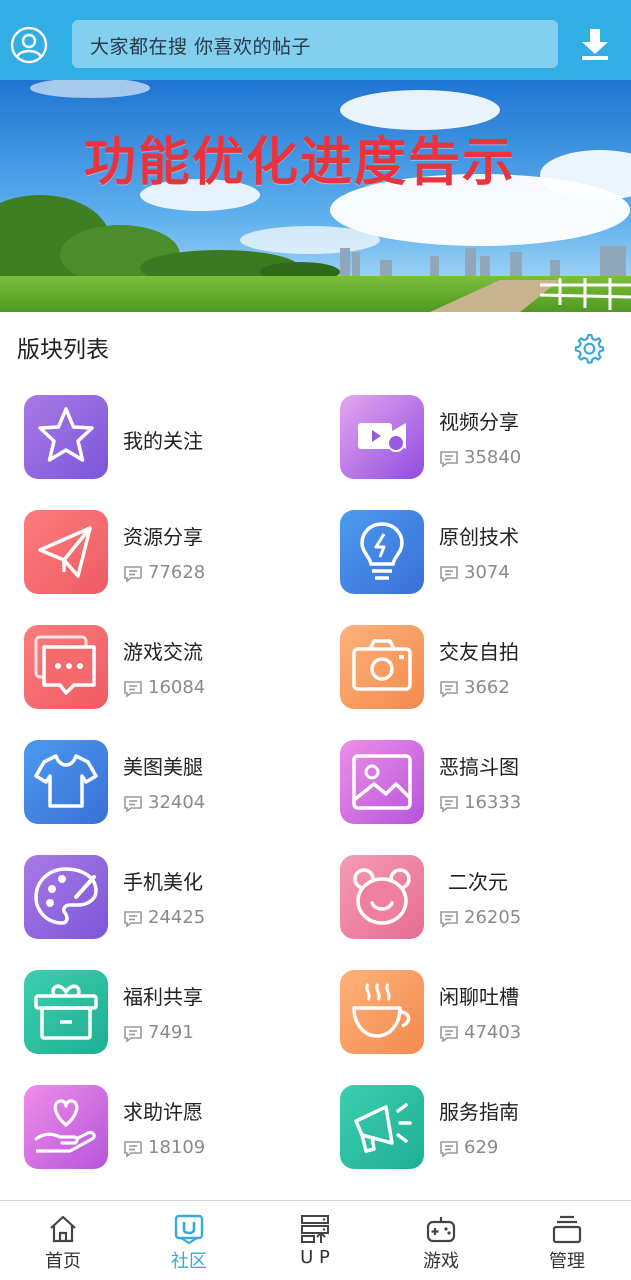  Describe the element at coordinates (441, 1230) in the screenshot. I see `gamepad-icon` at that location.